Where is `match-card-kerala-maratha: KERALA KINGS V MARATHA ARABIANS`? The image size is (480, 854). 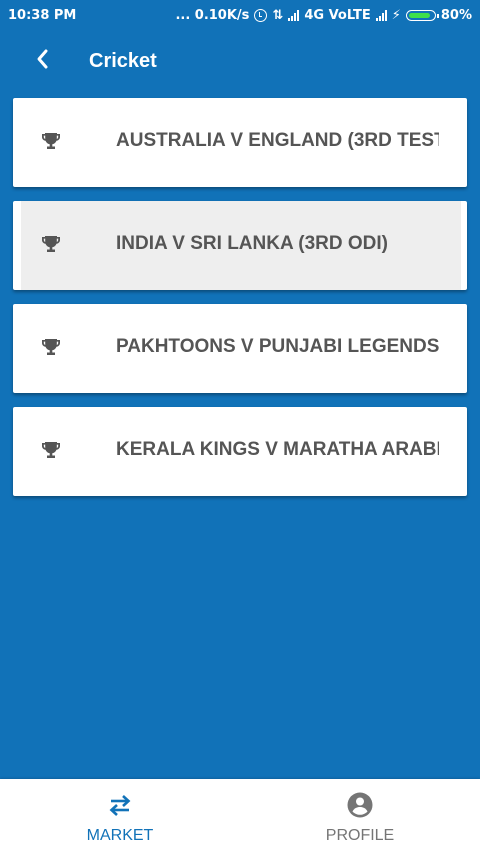
match-card-kerala-maratha: KERALA KINGS V MARATHA ARABIANS is located at coordinates (240, 451).